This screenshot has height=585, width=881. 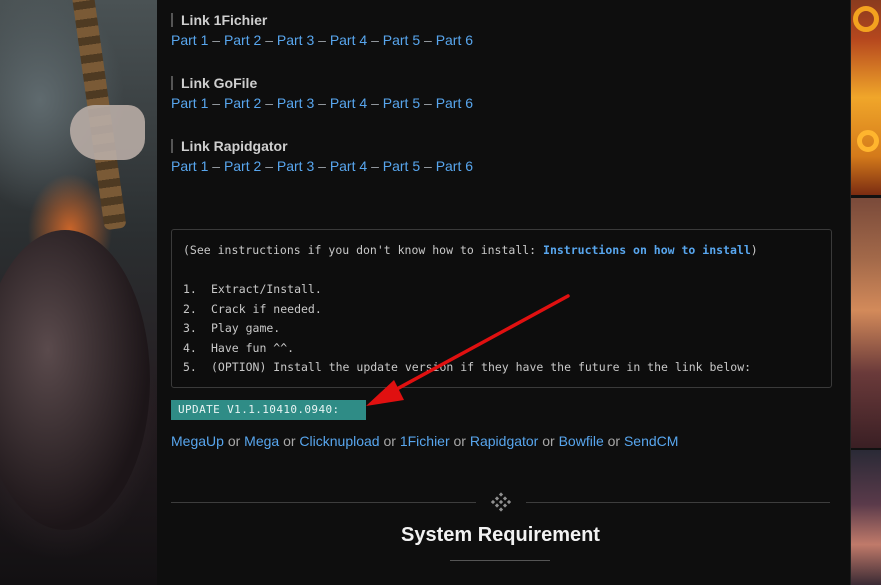 I want to click on instruction-step: 4. Have fun ^^., so click(x=239, y=348).